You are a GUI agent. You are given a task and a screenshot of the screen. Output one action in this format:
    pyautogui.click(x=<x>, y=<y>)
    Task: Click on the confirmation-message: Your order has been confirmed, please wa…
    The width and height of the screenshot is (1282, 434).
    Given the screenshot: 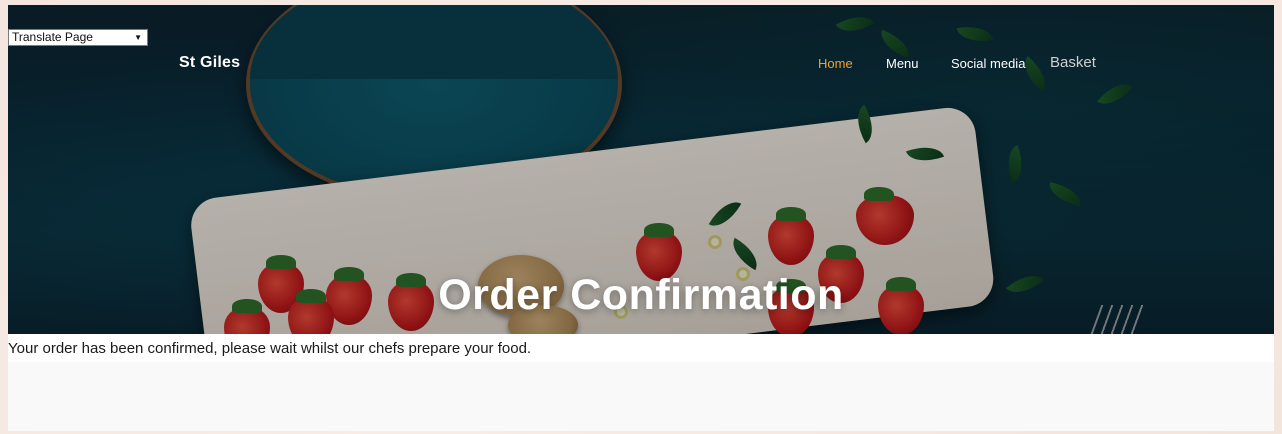 What is the action you would take?
    pyautogui.click(x=270, y=348)
    